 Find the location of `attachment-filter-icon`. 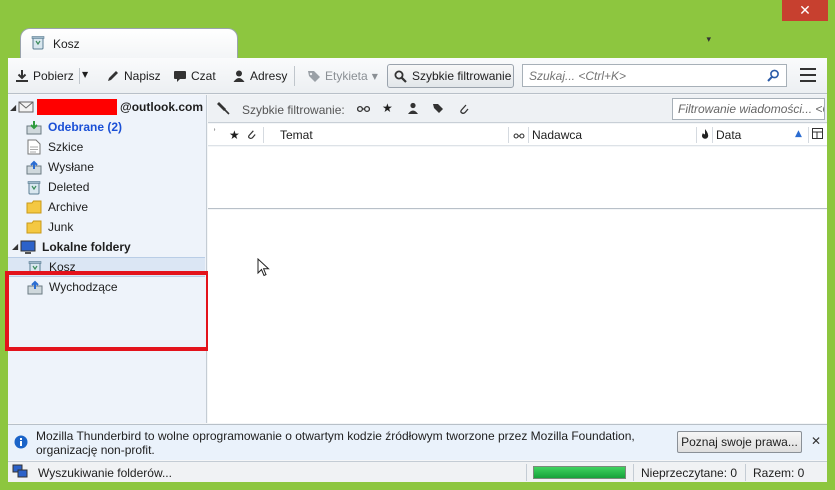

attachment-filter-icon is located at coordinates (464, 110).